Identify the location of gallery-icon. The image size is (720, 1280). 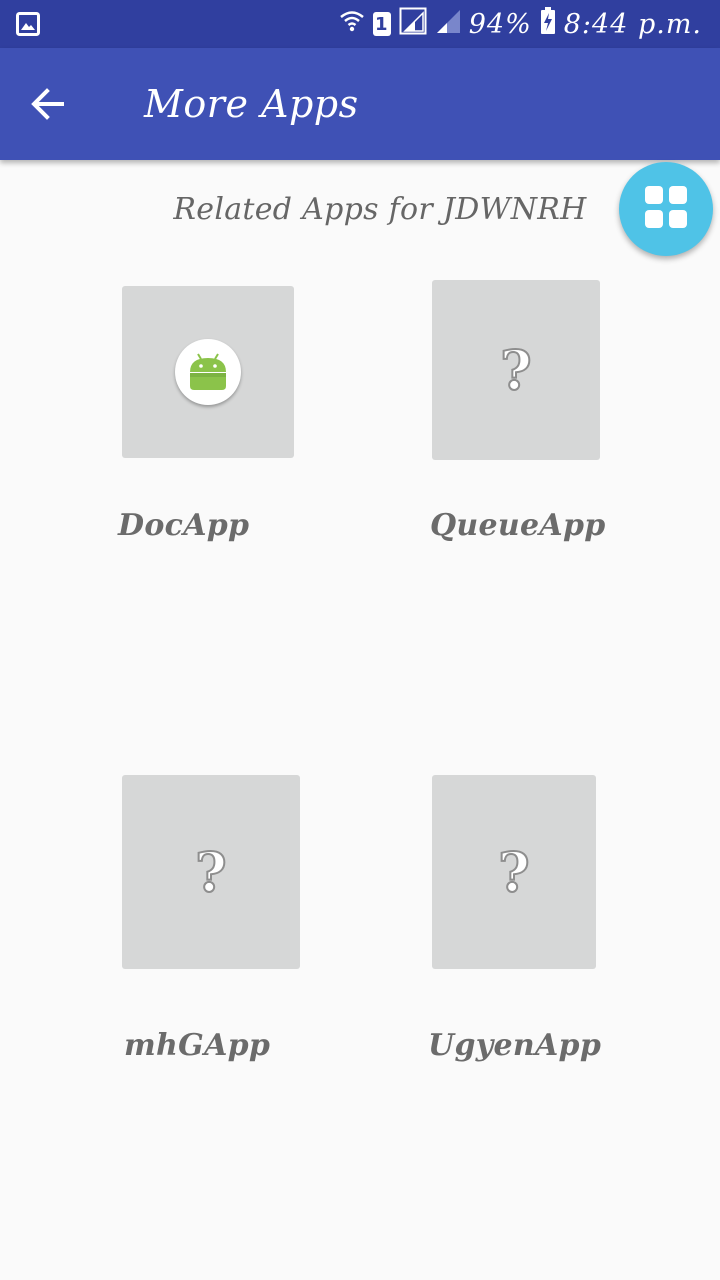
(28, 26).